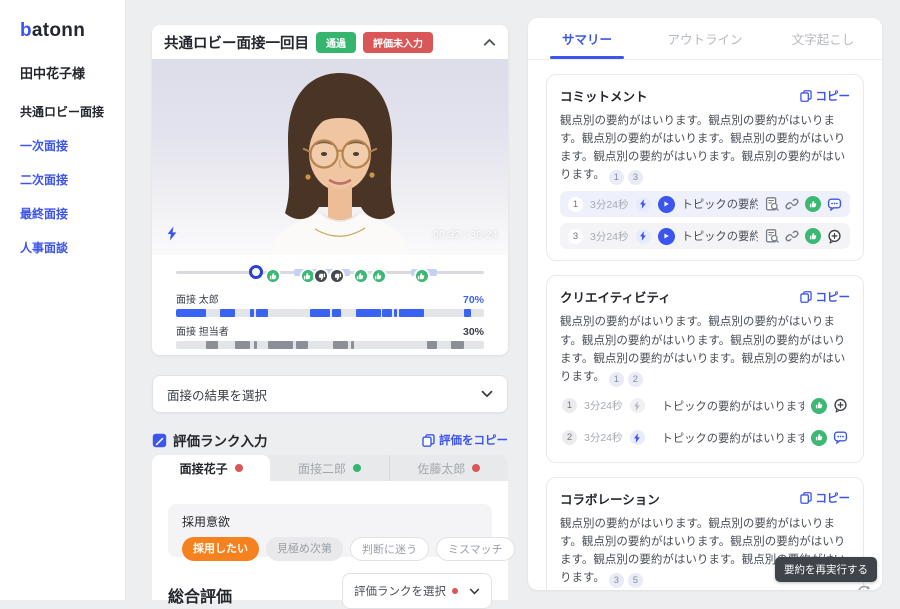 This screenshot has width=900, height=609. Describe the element at coordinates (637, 406) in the screenshot. I see `bolt-chip-icon` at that location.